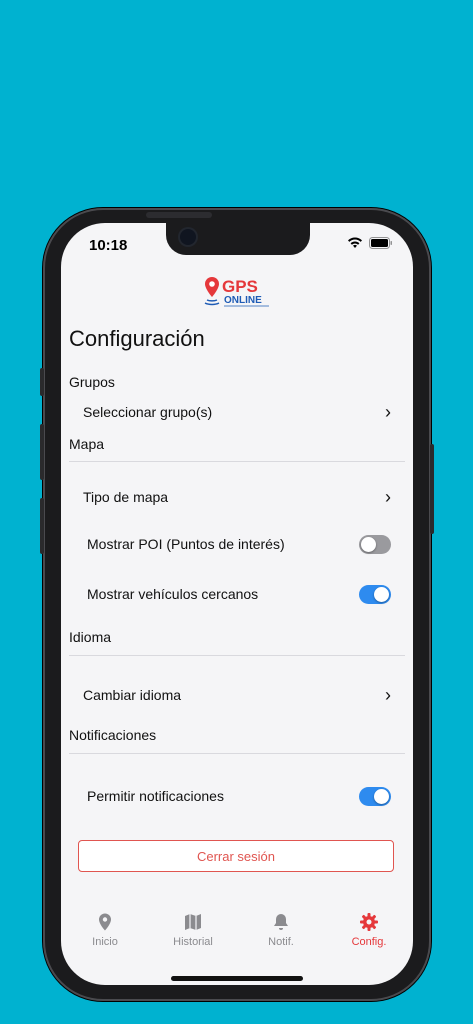 This screenshot has width=473, height=1024. What do you see at coordinates (239, 796) in the screenshot?
I see `allow-notifications-row: Permitir notificaciones` at bounding box center [239, 796].